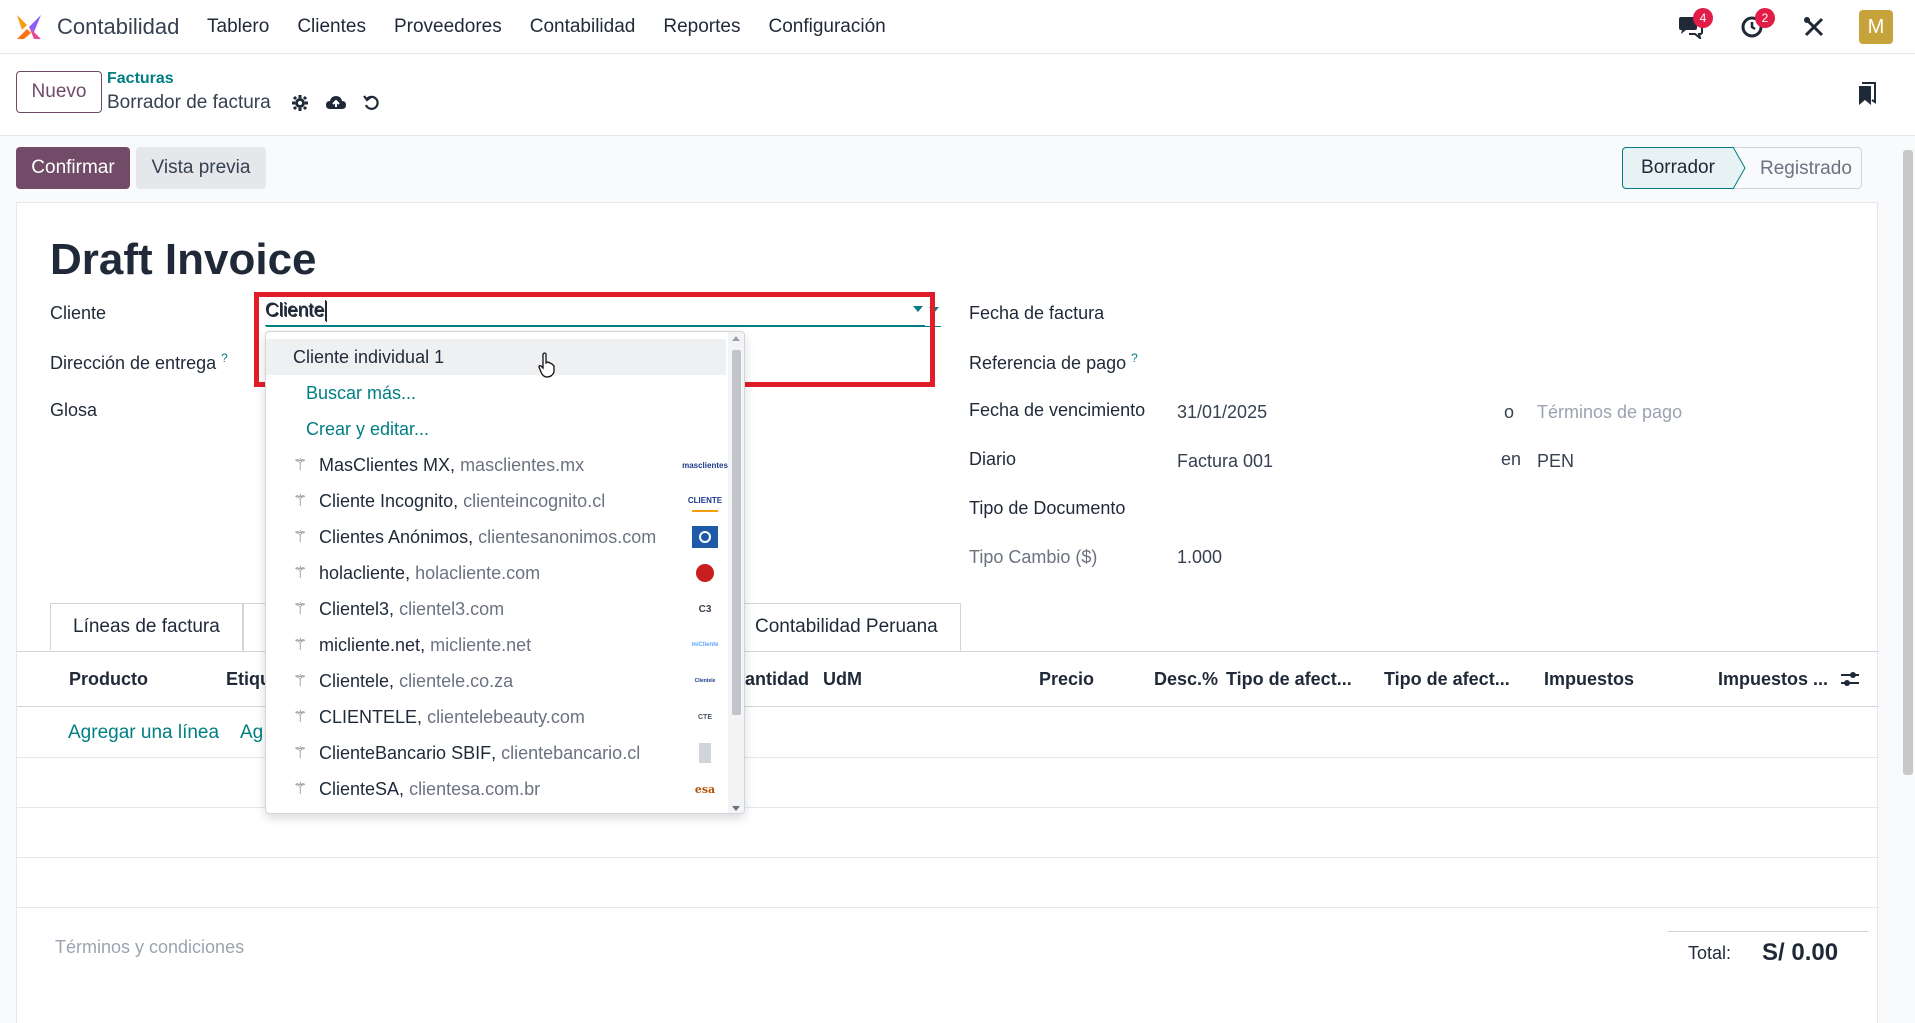 This screenshot has height=1023, width=1915. I want to click on company-domain: clienteincognito.cl, so click(534, 500).